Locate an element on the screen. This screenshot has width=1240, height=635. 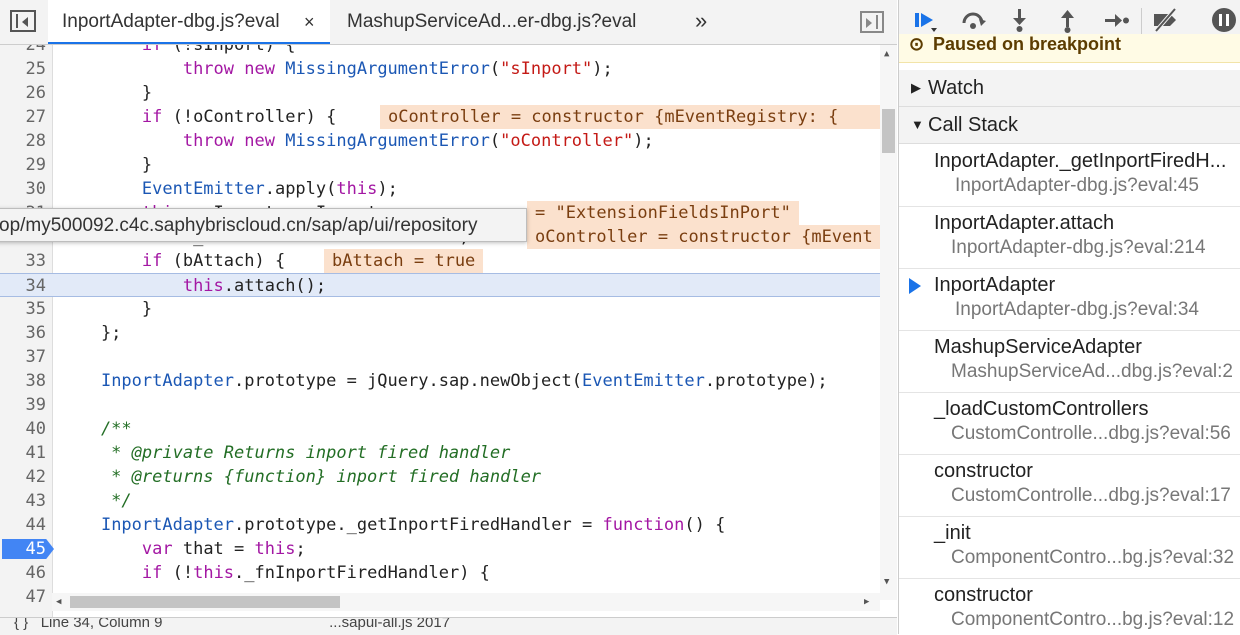
line-number: 46 is located at coordinates (23, 573).